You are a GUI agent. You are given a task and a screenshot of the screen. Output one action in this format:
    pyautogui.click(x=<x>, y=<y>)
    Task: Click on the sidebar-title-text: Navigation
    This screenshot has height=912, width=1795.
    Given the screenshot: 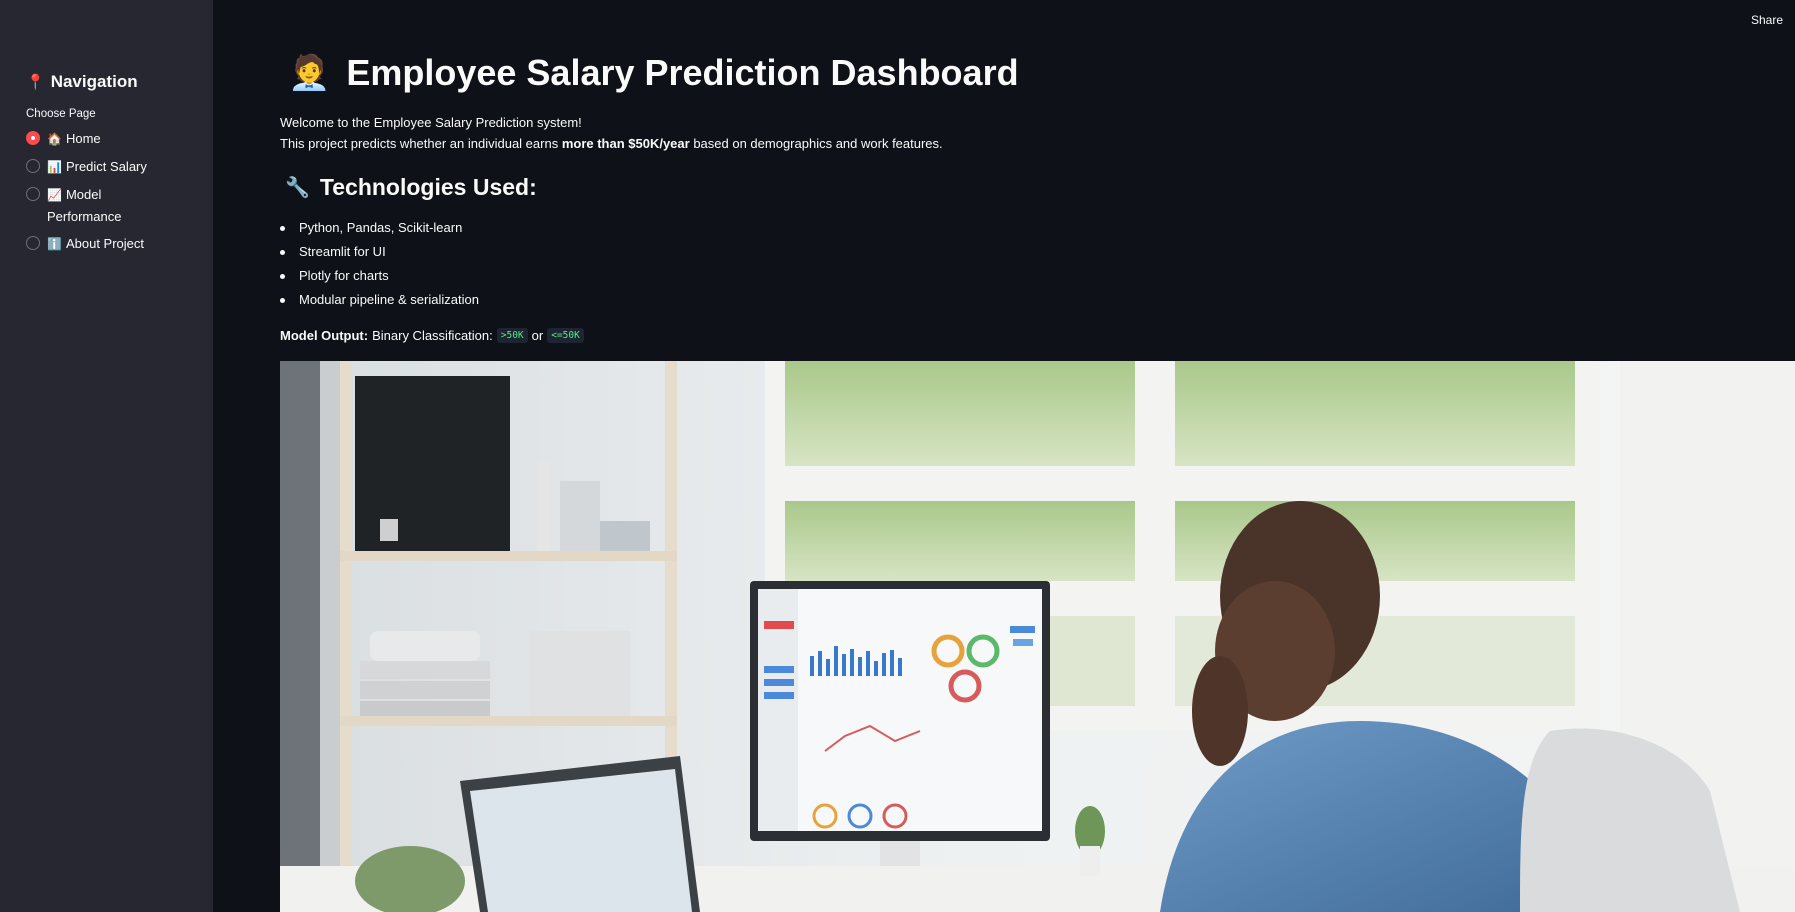 What is the action you would take?
    pyautogui.click(x=94, y=81)
    